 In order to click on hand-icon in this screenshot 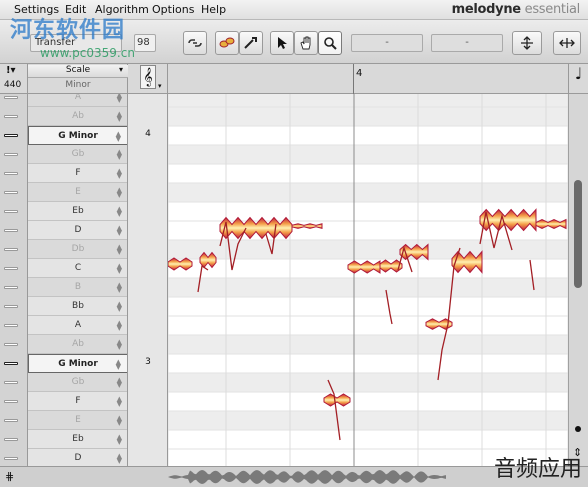, I will do `click(305, 43)`.